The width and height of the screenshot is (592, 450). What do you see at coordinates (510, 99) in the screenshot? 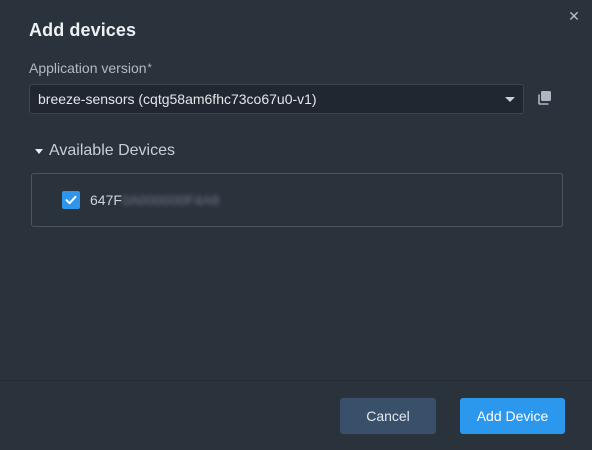
I see `chevron-down-icon` at bounding box center [510, 99].